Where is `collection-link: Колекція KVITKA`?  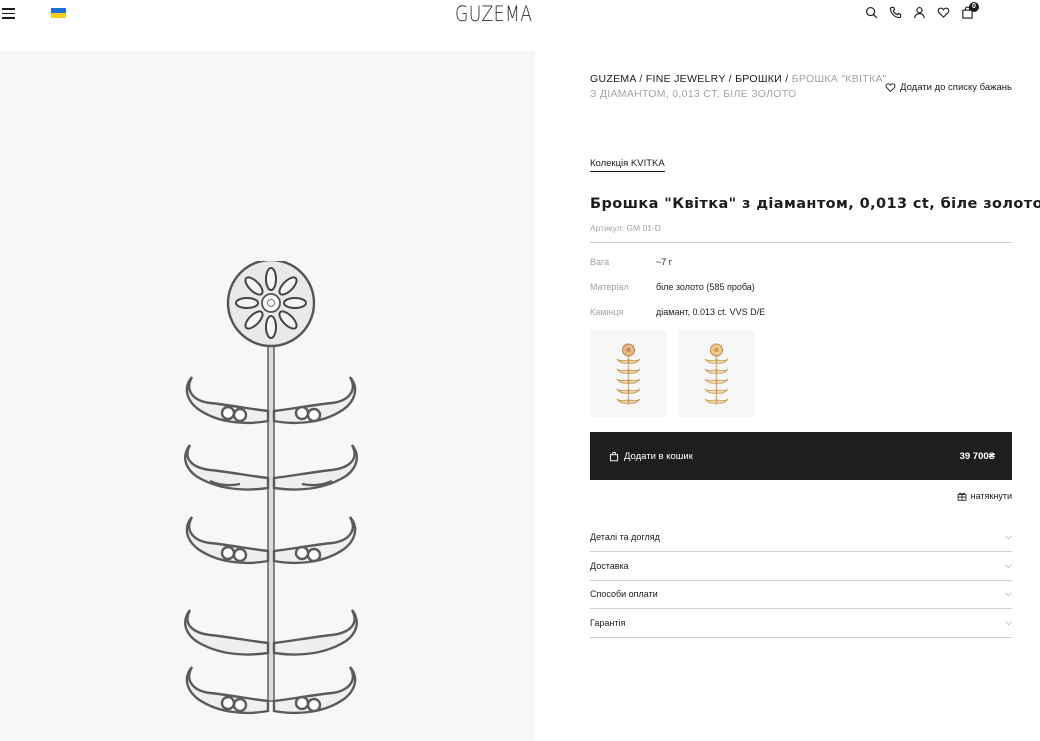
collection-link: Колекція KVITKA is located at coordinates (627, 165).